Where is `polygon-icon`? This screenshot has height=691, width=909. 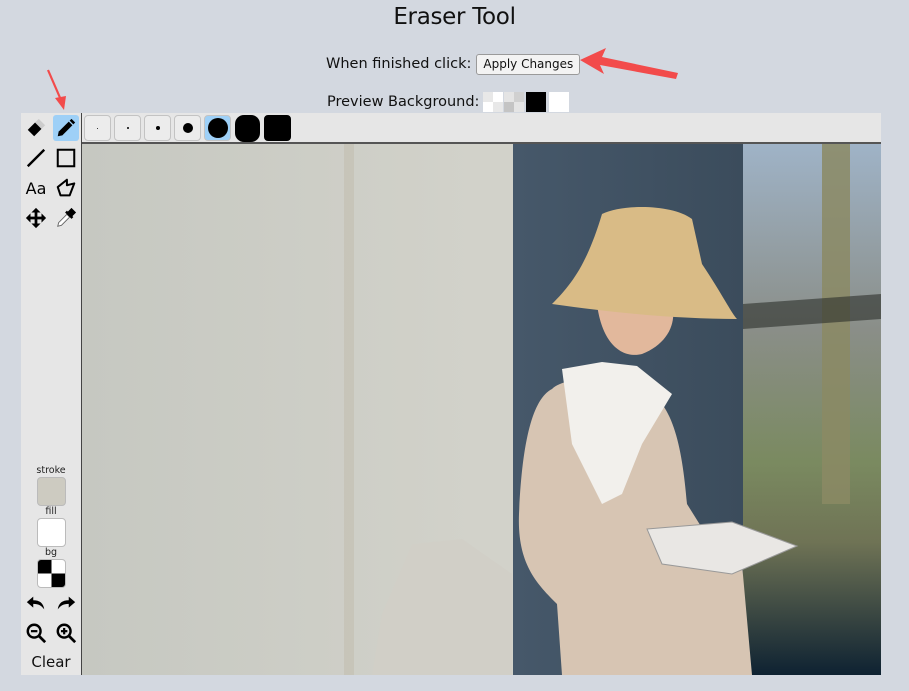 polygon-icon is located at coordinates (66, 187).